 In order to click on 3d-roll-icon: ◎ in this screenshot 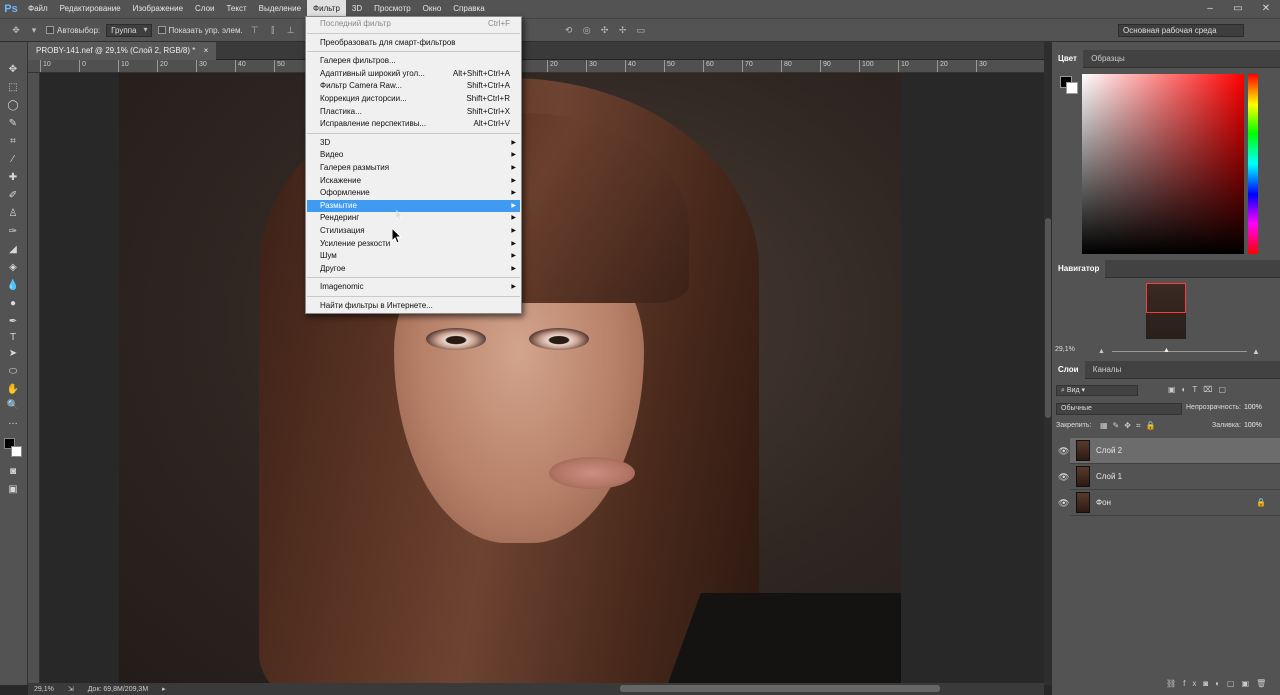, I will do `click(587, 30)`.